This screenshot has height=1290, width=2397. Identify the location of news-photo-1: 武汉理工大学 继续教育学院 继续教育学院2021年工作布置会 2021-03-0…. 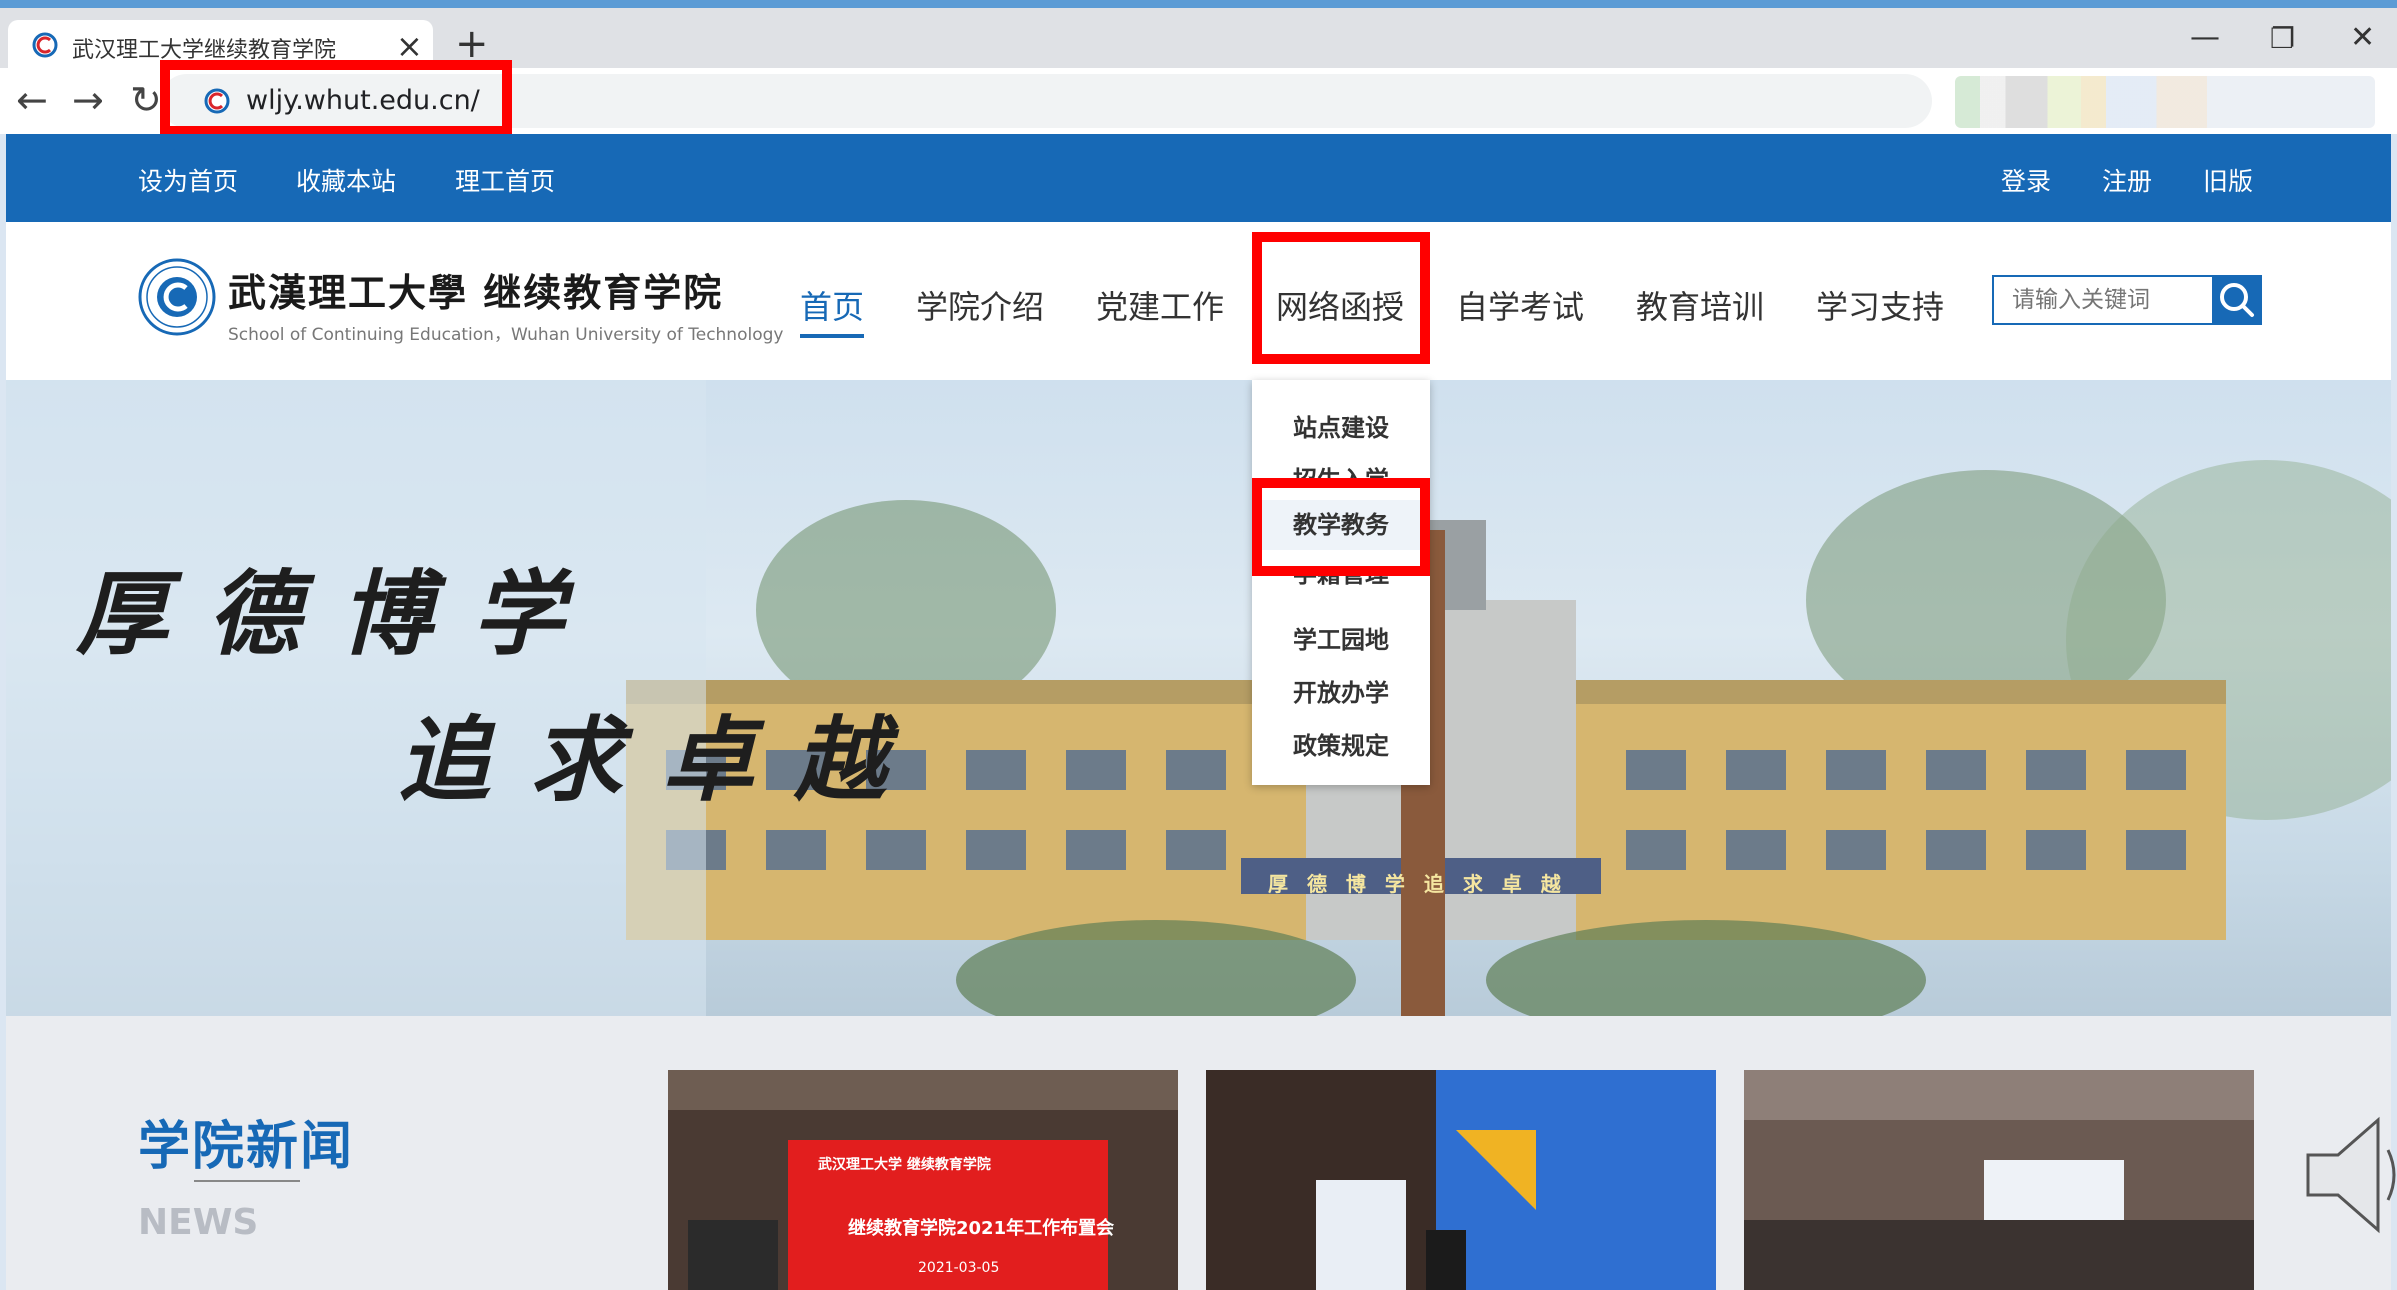
(923, 1180).